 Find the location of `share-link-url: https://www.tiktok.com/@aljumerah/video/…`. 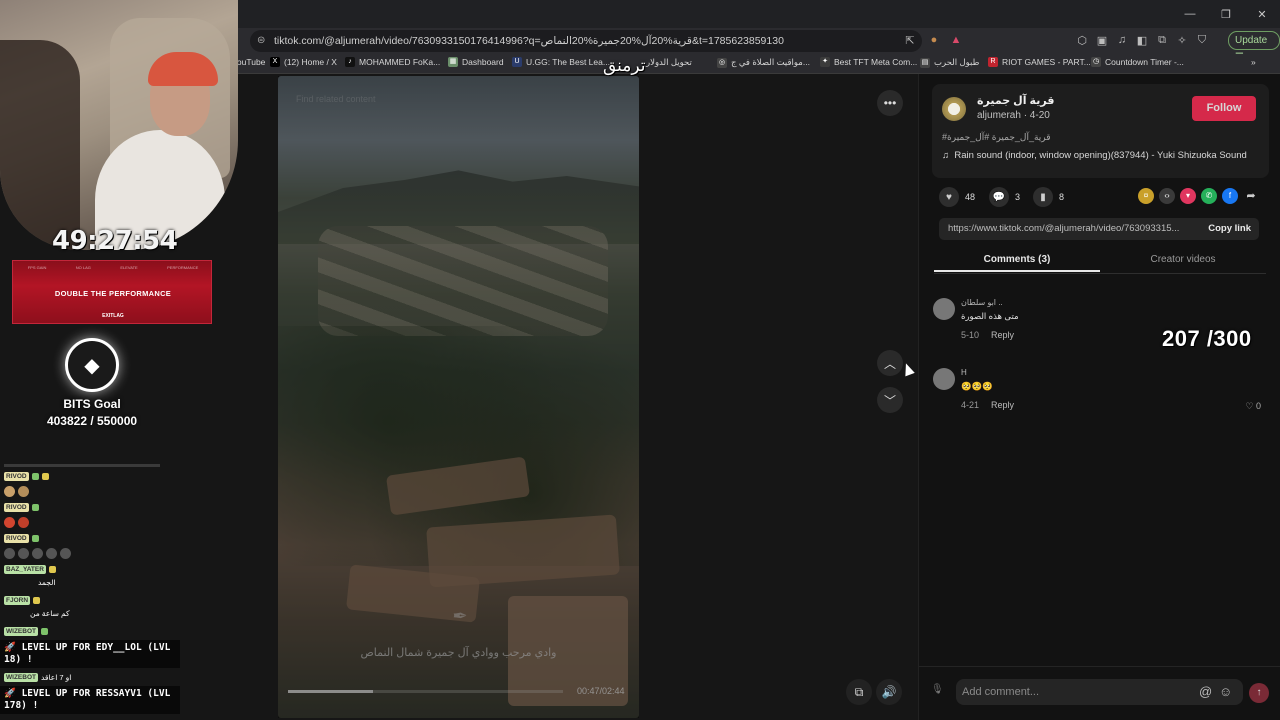

share-link-url: https://www.tiktok.com/@aljumerah/video/… is located at coordinates (1068, 229).